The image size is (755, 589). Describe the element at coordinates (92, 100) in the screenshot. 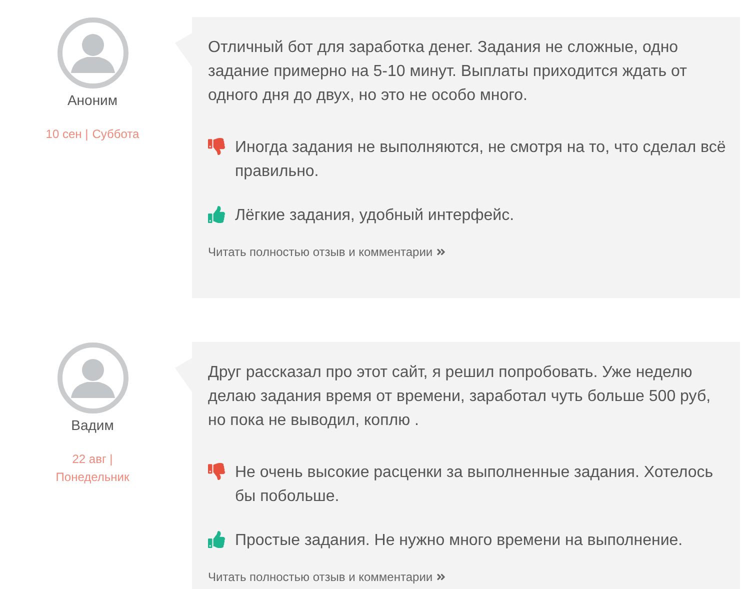

I see `author-name: Аноним` at that location.